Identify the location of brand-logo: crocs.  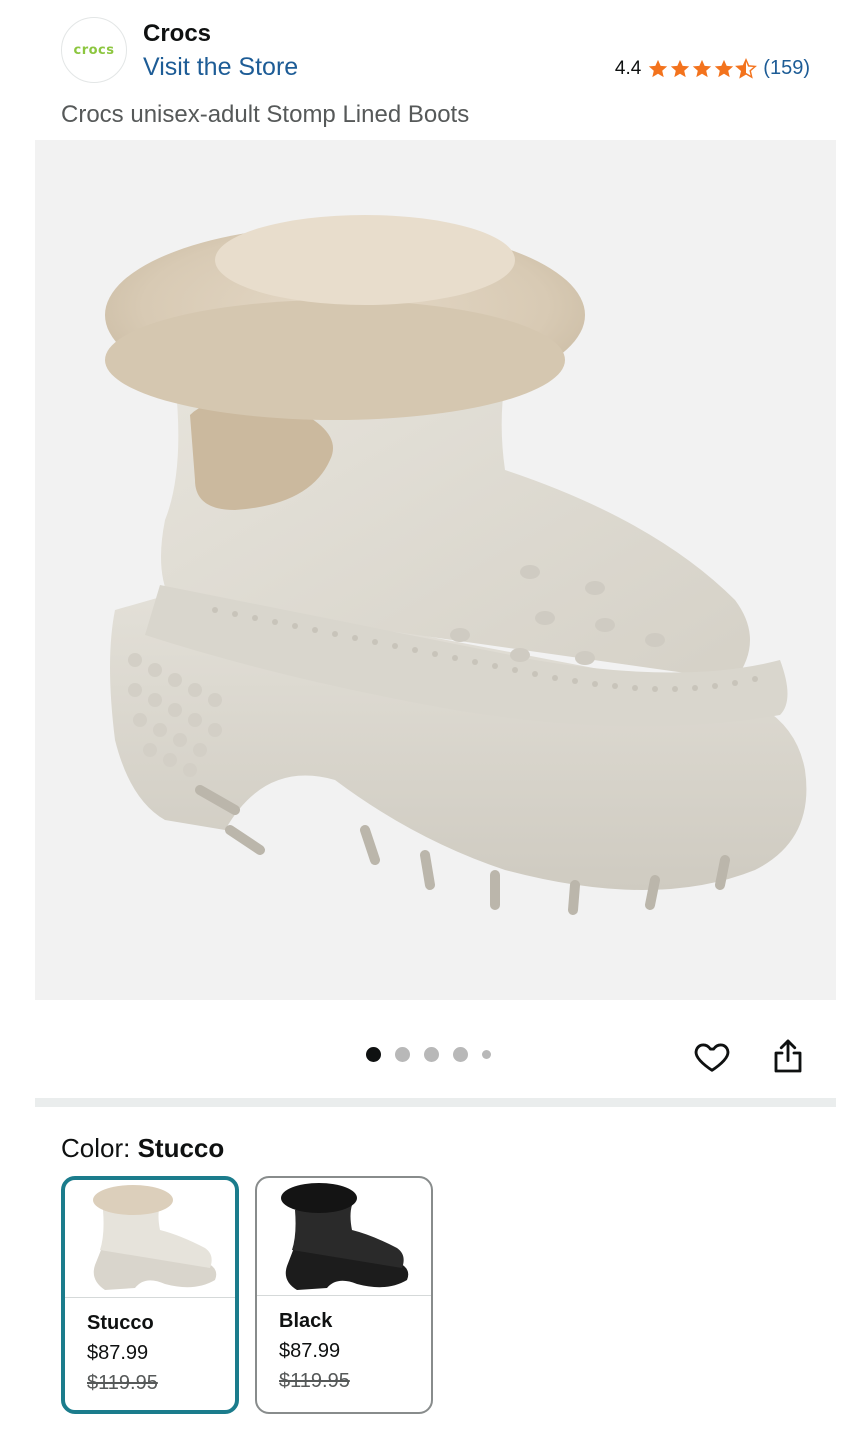
(94, 50).